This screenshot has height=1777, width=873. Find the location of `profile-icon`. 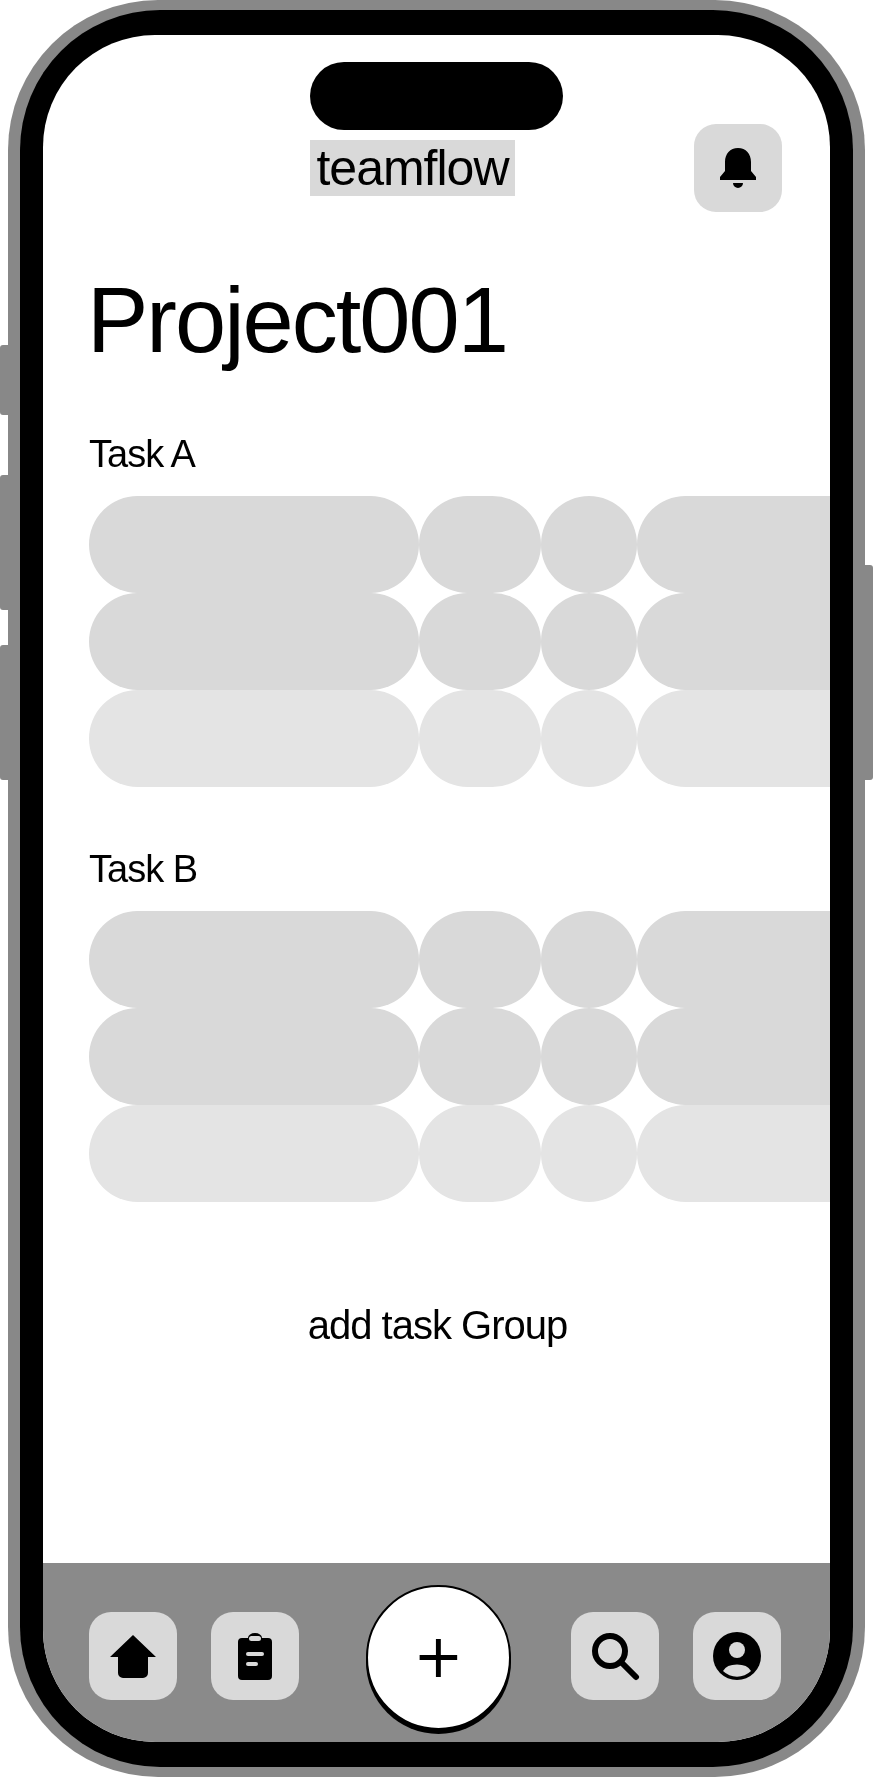

profile-icon is located at coordinates (737, 1656).